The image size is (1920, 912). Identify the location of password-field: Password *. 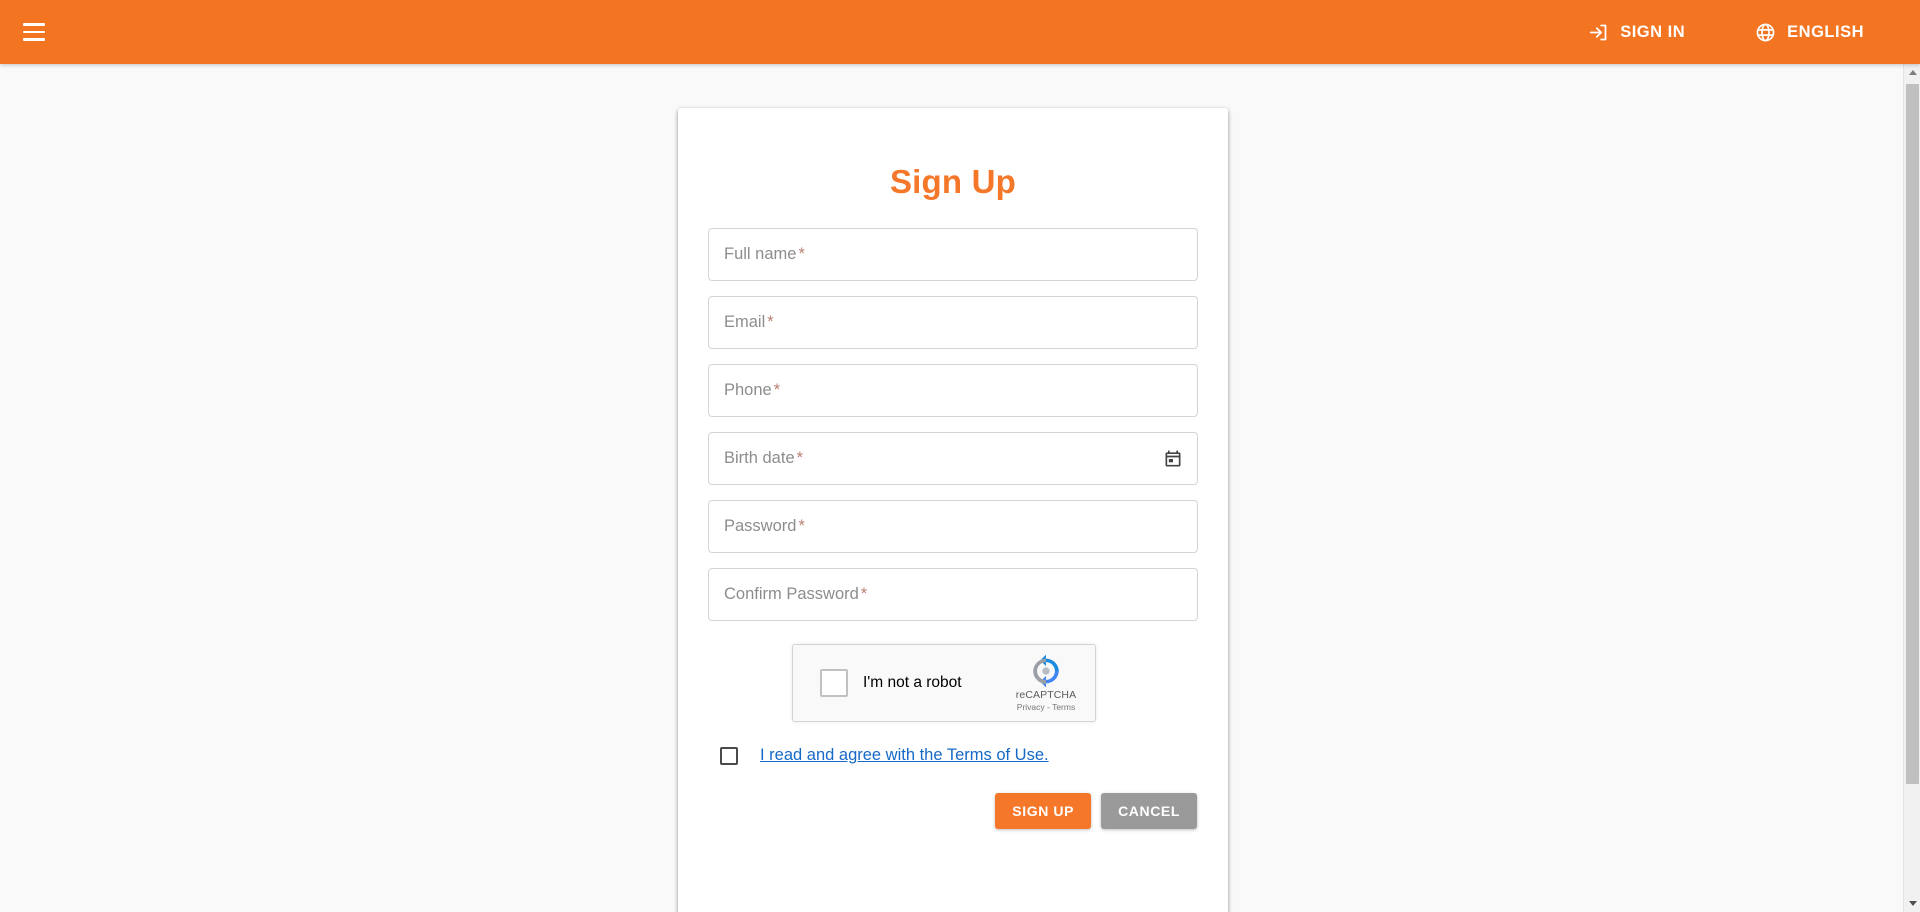
(953, 526).